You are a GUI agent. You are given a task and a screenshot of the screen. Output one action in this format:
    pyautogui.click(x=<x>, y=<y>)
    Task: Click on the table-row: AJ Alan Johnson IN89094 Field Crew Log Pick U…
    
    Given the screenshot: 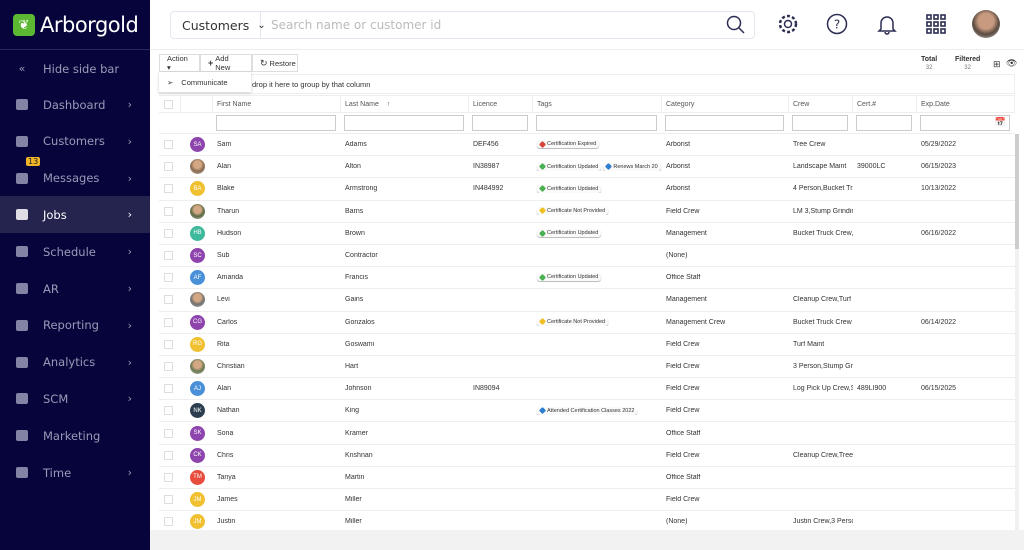 What is the action you would take?
    pyautogui.click(x=587, y=389)
    